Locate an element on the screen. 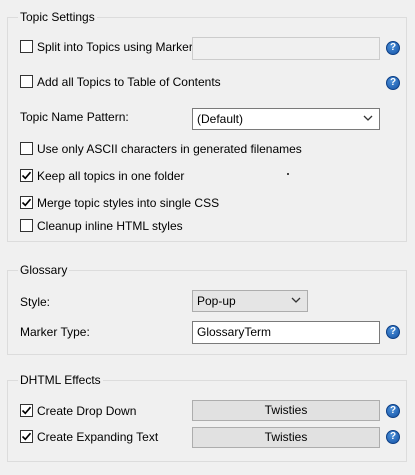  topic-settings-title: Topic Settings is located at coordinates (57, 17).